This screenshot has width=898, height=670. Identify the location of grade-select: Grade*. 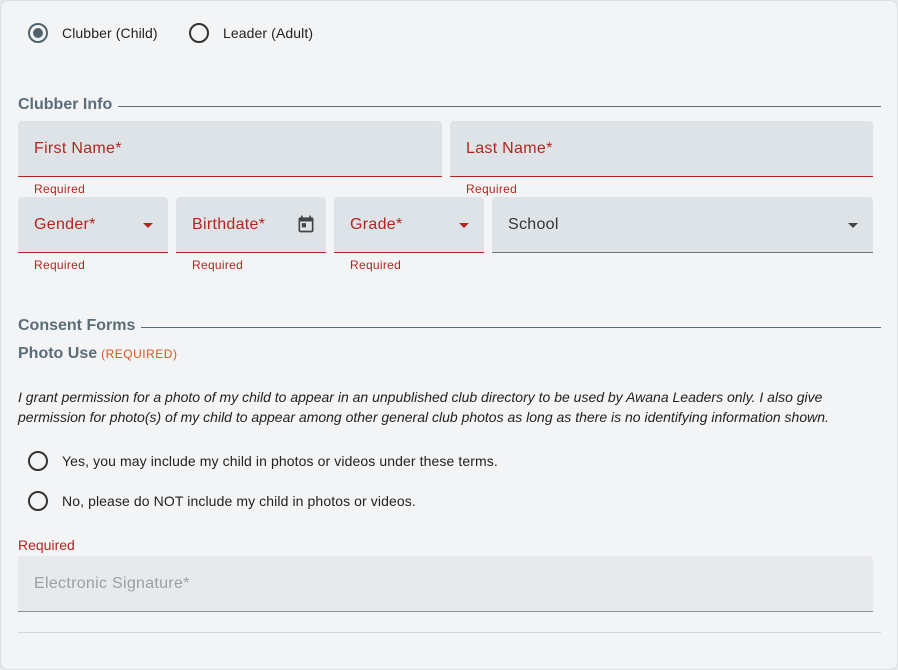
(409, 225).